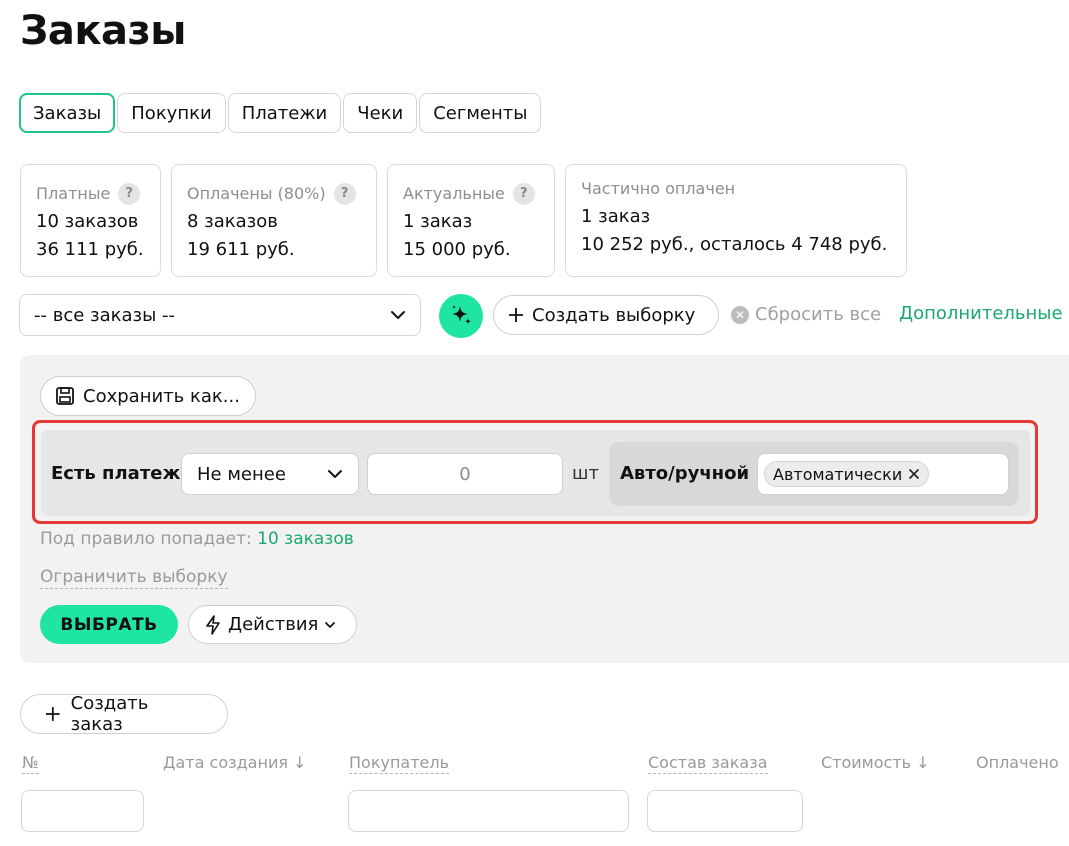 Image resolution: width=1069 pixels, height=846 pixels. Describe the element at coordinates (116, 473) in the screenshot. I see `rule-label-payment: Есть платеж` at that location.